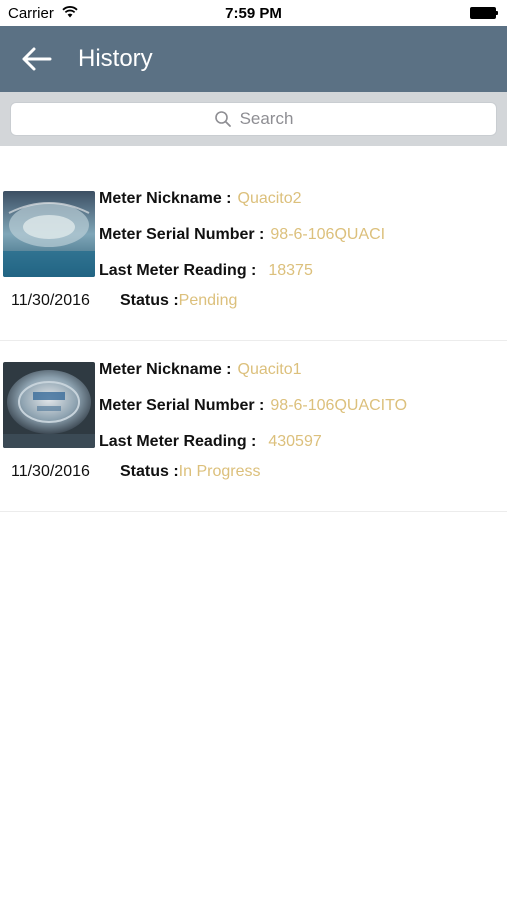 This screenshot has height=900, width=507. I want to click on nickname-value: Quacito1, so click(269, 369).